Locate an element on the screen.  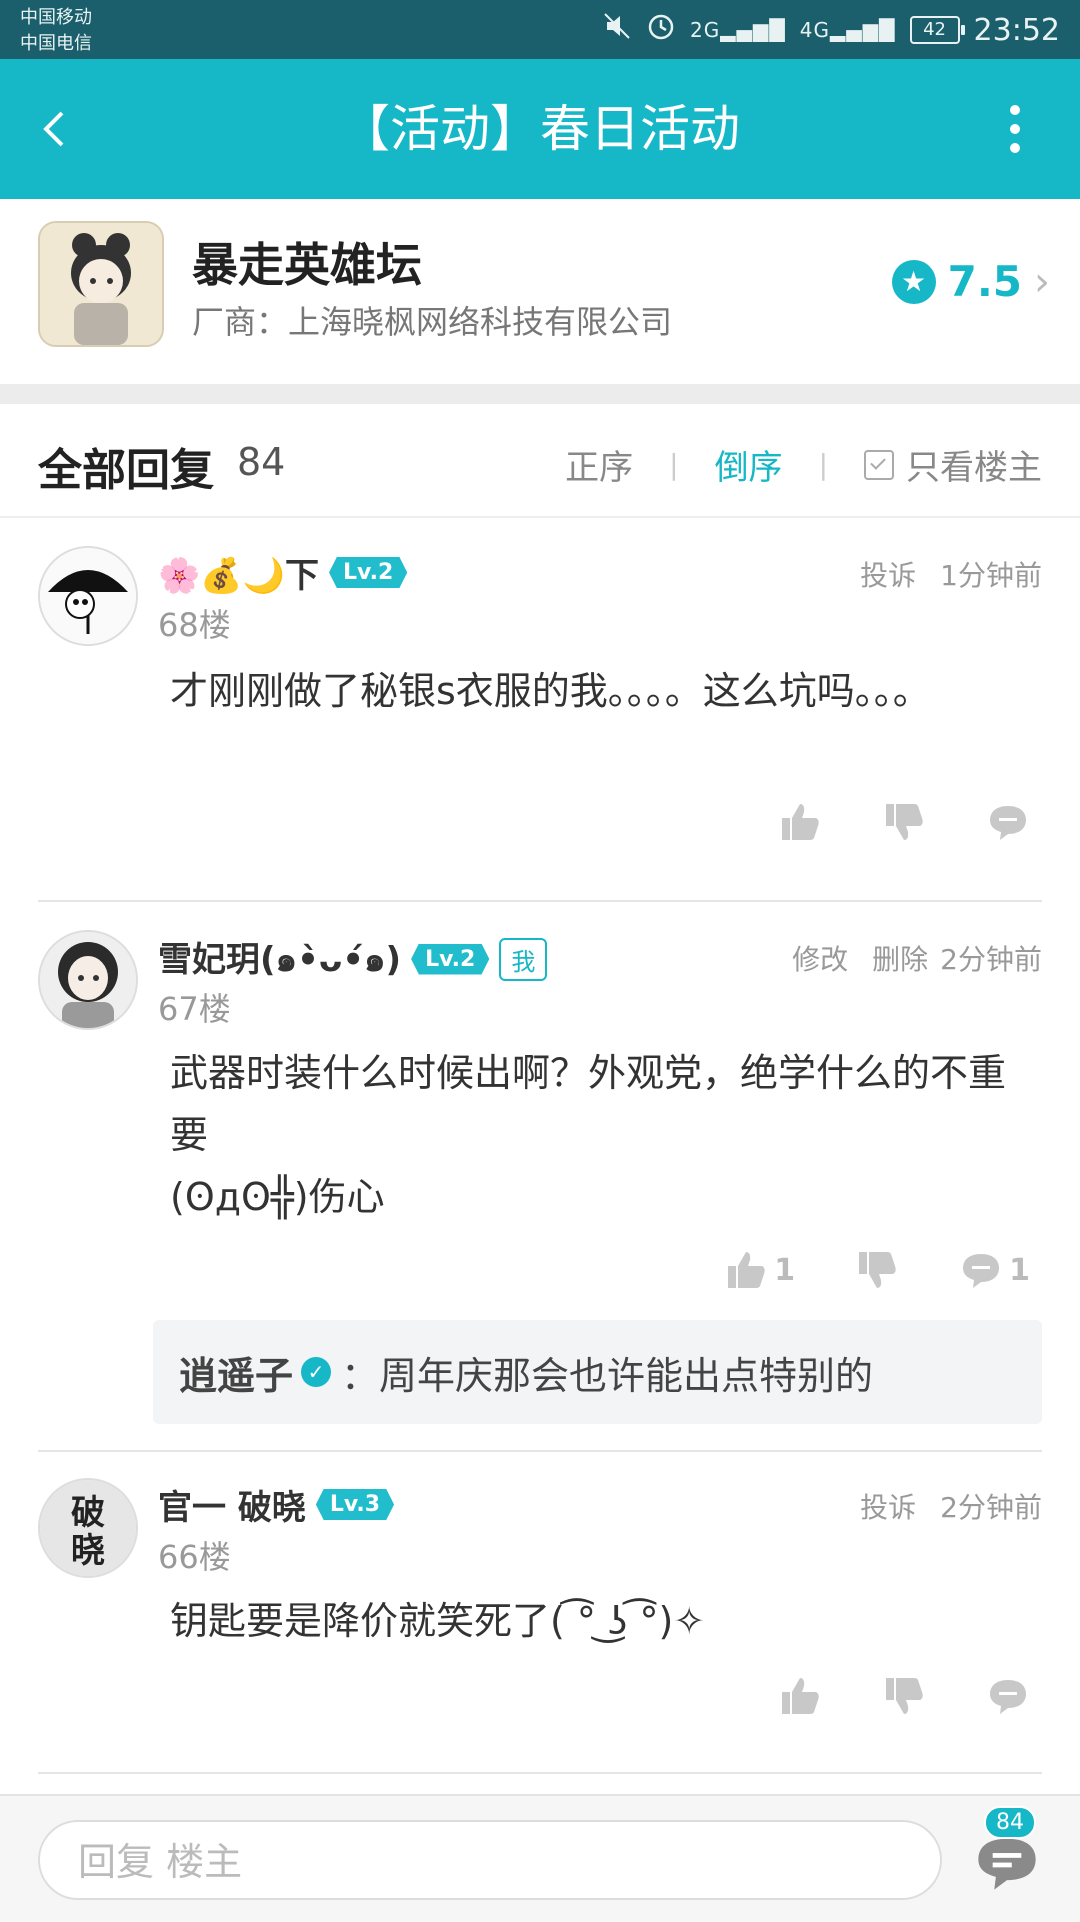
game-info-card: 暴走英雄坛 厂商：上海晓枫网络科技有限公司 ★ 7.5 › is located at coordinates (540, 291).